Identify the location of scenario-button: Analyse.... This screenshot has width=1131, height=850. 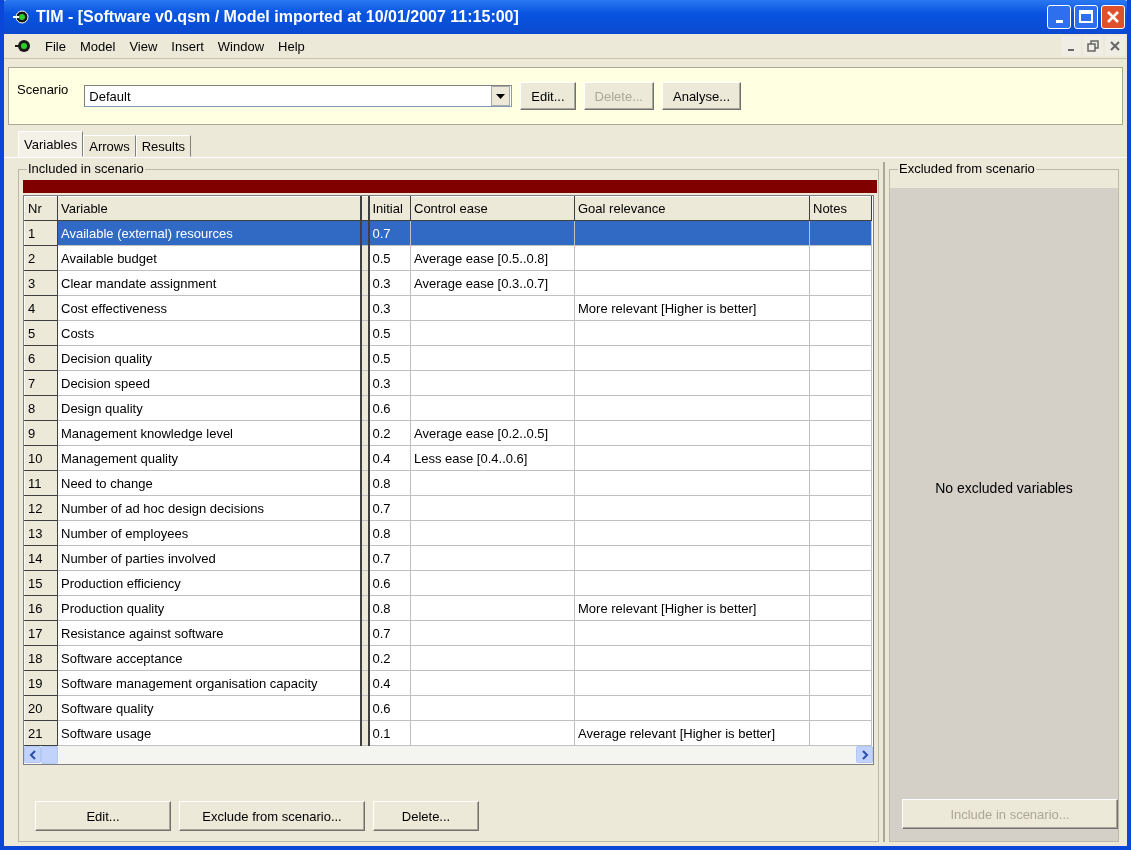
(702, 96).